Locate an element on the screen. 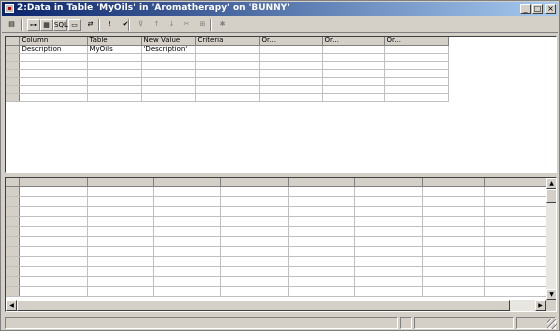 The width and height of the screenshot is (560, 331). verify-sql-icon: ✔ is located at coordinates (125, 25).